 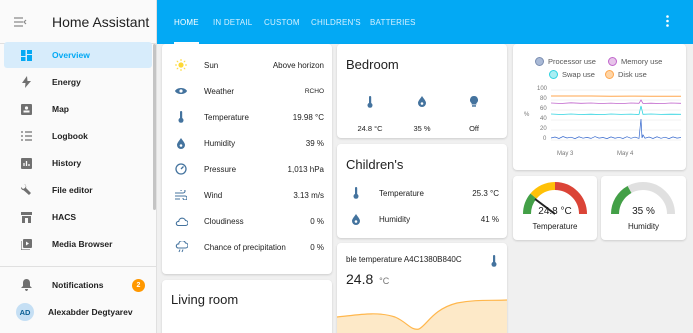 I want to click on gauge-label: Temperature, so click(x=555, y=226).